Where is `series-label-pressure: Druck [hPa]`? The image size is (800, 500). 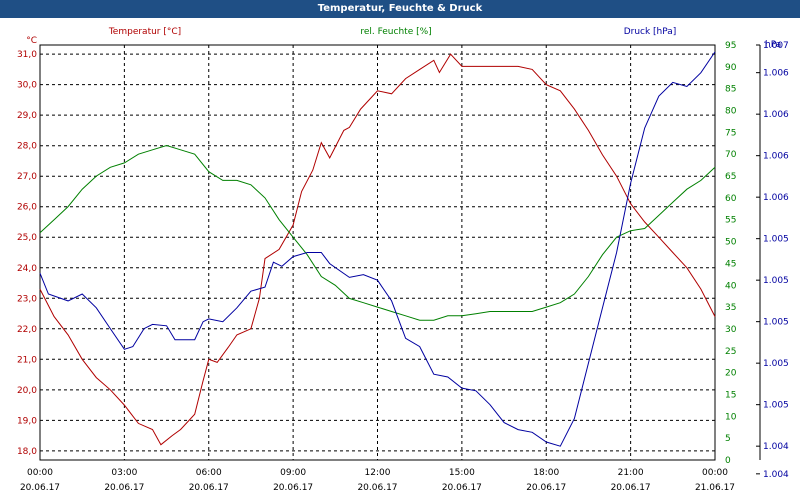
series-label-pressure: Druck [hPa] is located at coordinates (650, 32).